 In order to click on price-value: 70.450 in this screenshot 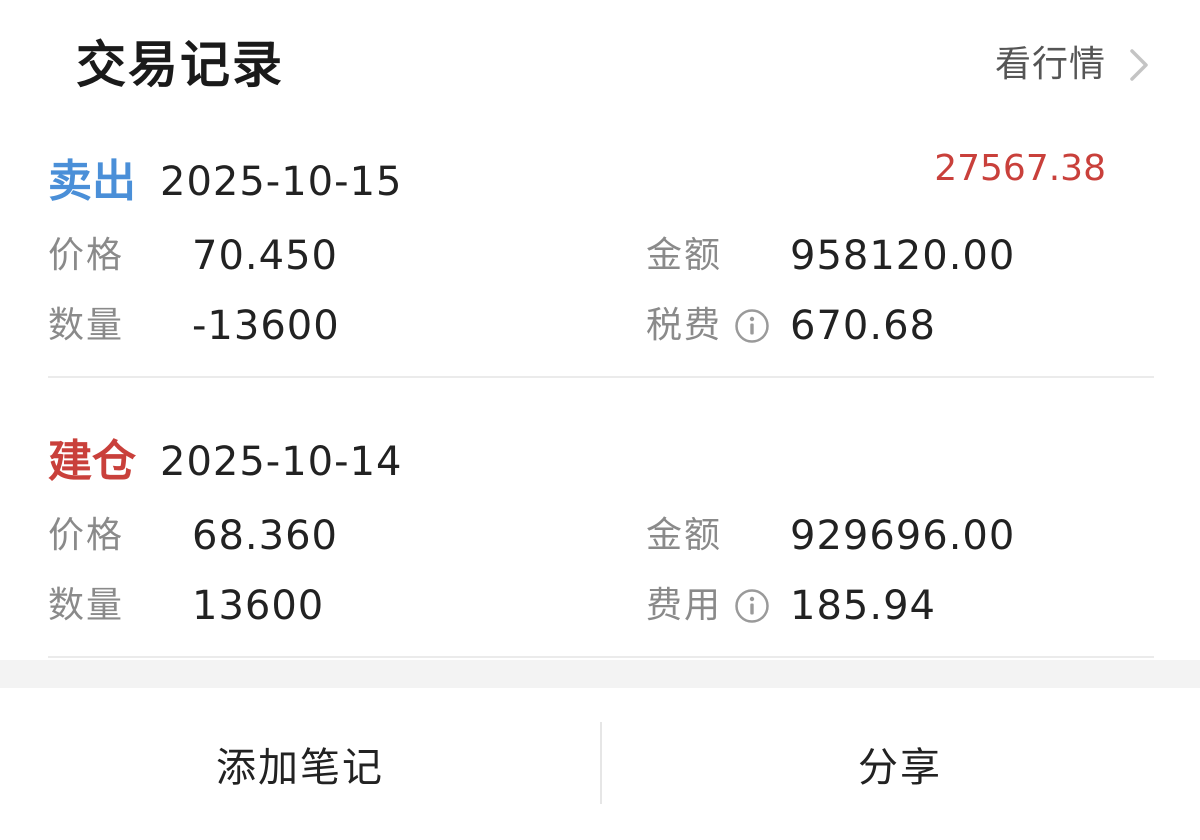, I will do `click(265, 256)`.